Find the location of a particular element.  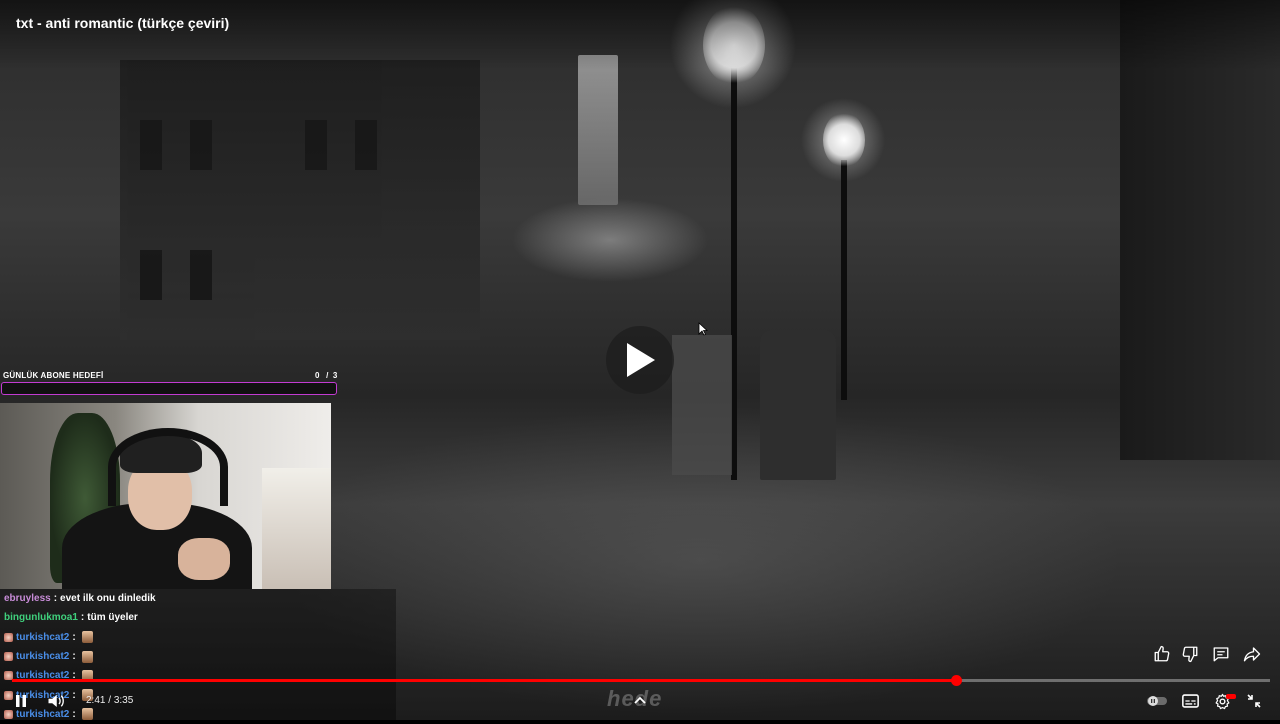

exit-fullscreen-button is located at coordinates (1254, 701).